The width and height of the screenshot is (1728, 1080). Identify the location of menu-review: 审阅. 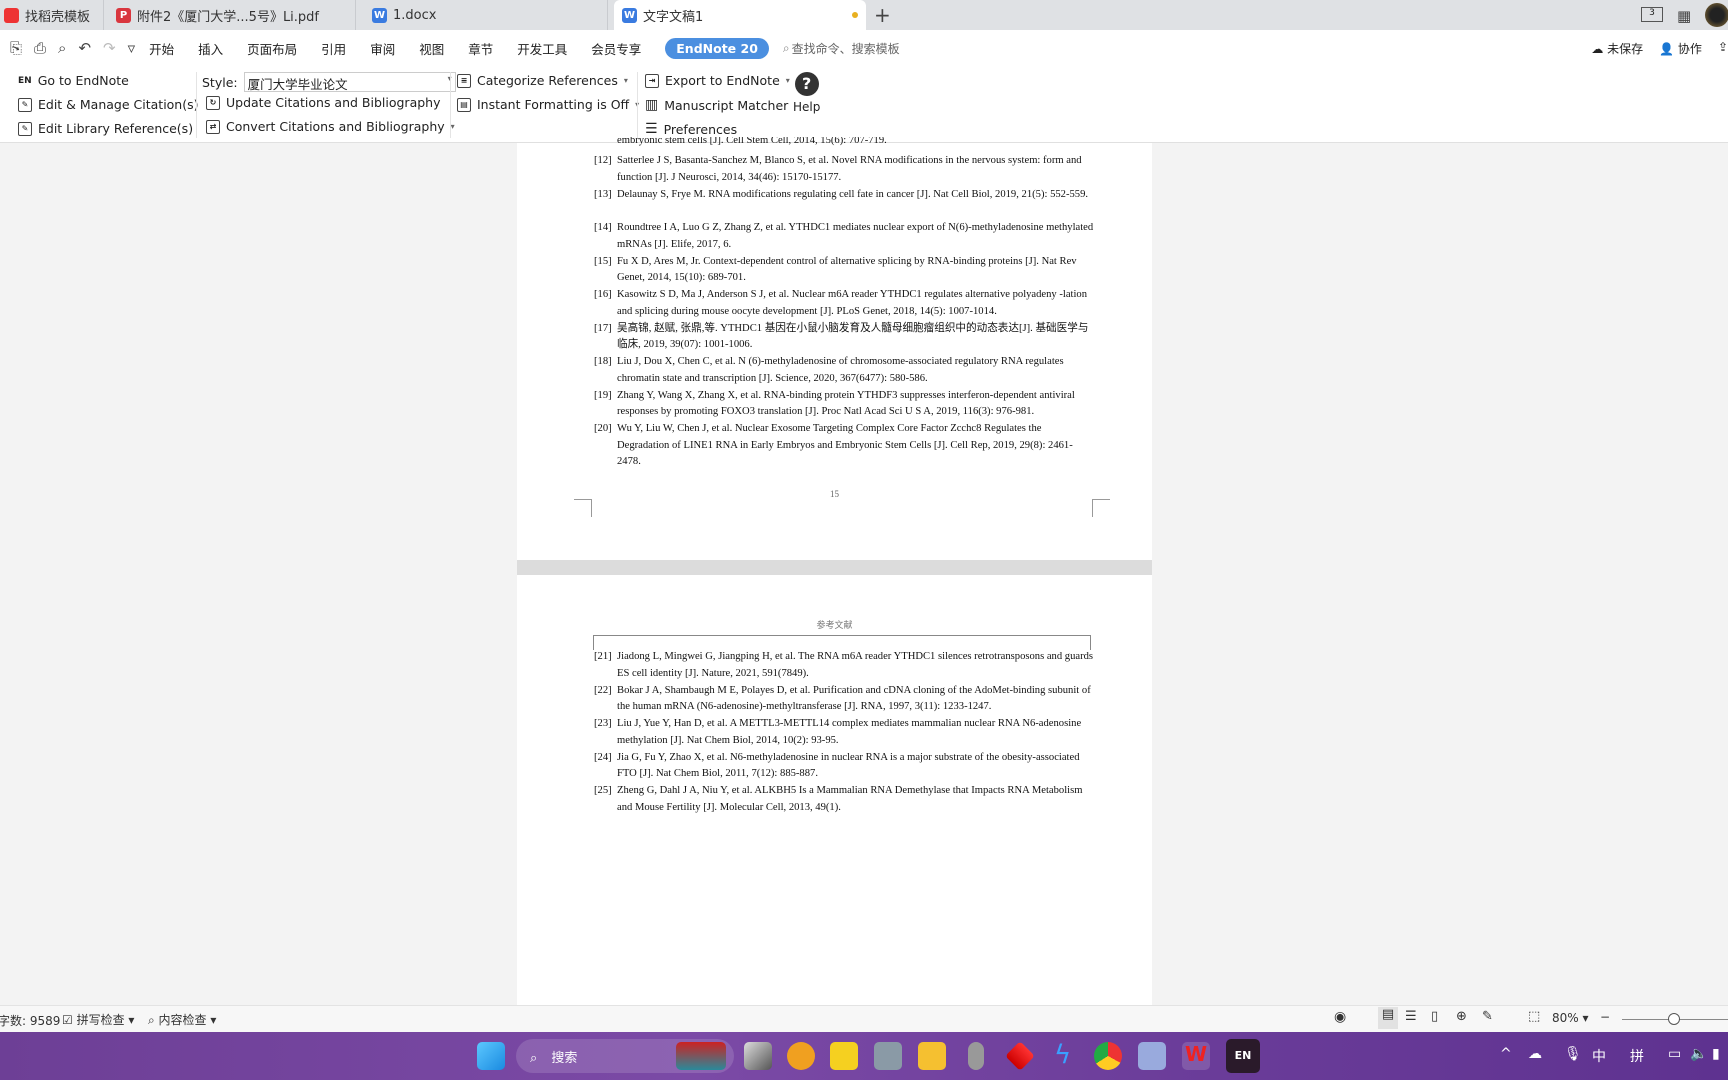
(382, 48).